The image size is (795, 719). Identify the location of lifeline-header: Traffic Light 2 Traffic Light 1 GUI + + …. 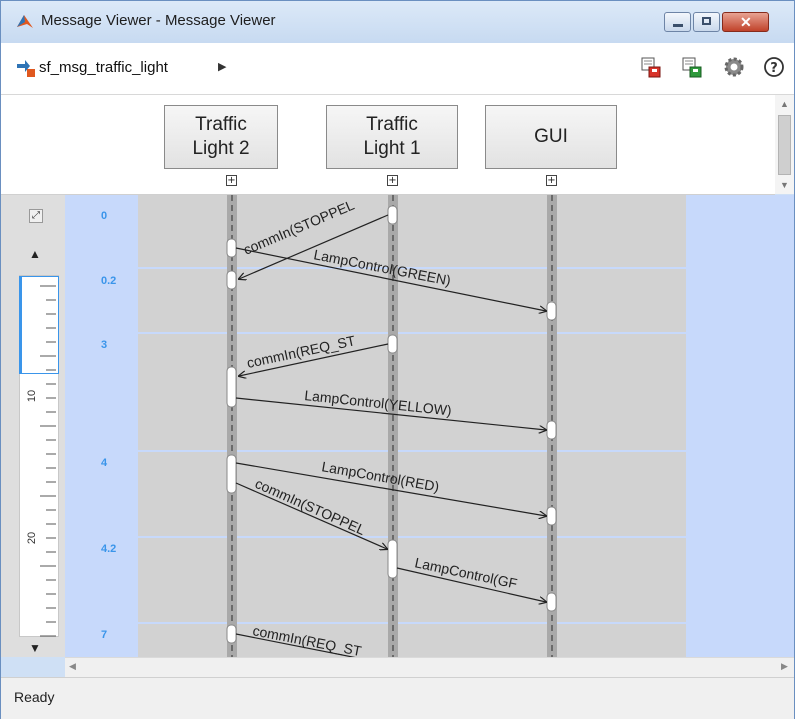
(388, 145).